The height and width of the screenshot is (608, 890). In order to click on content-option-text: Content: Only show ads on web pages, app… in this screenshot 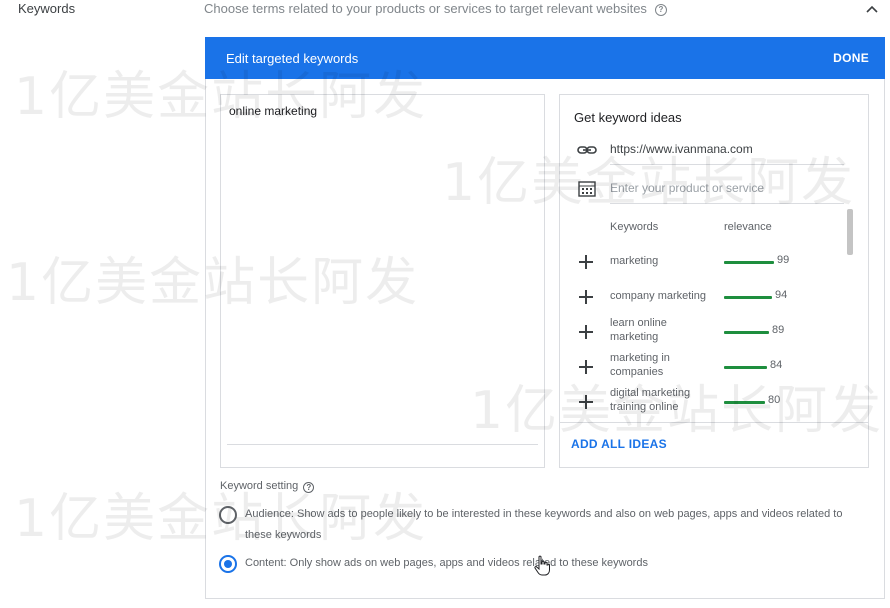, I will do `click(555, 563)`.